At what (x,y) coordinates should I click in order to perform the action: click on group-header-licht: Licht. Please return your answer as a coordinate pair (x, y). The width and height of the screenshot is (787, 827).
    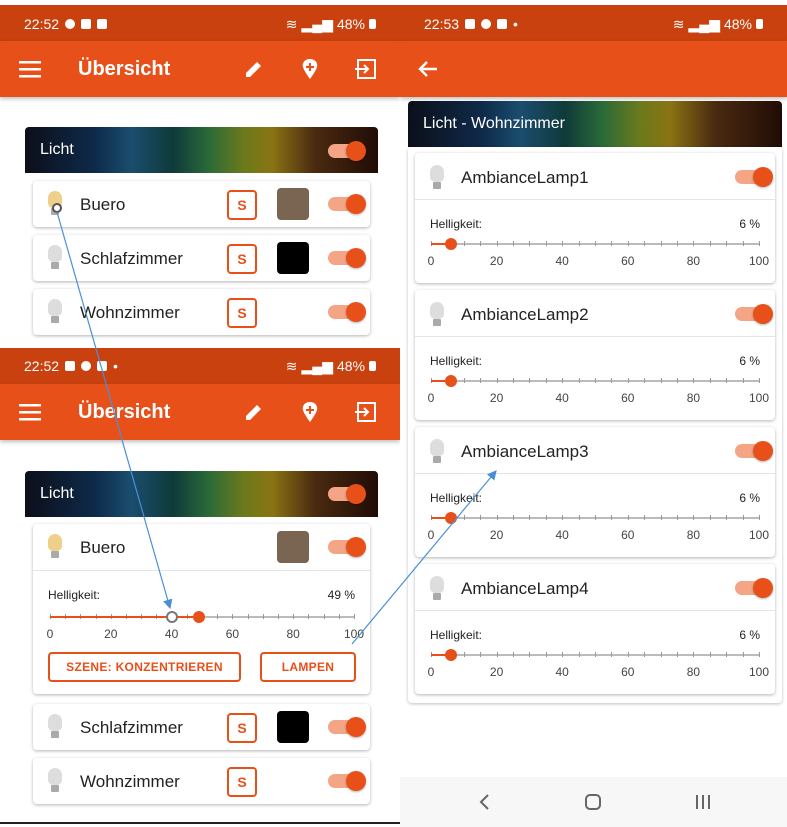
    Looking at the image, I should click on (201, 150).